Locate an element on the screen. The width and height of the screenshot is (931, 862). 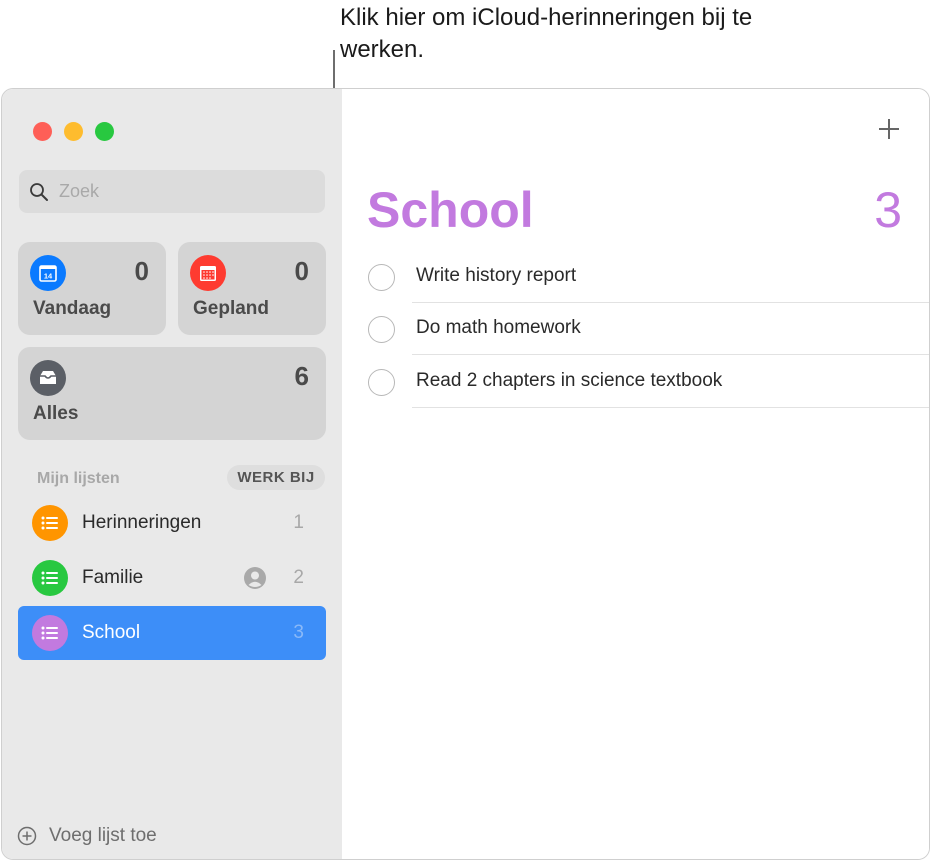
search-input is located at coordinates (179, 191).